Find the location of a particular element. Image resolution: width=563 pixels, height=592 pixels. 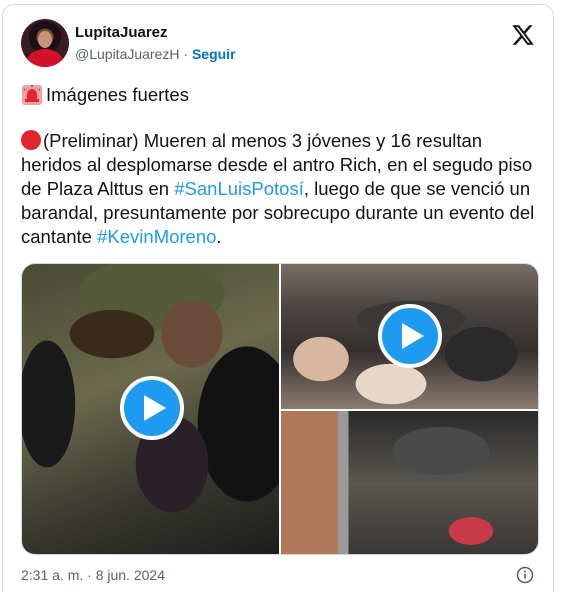

follow-button: Seguir is located at coordinates (214, 54).